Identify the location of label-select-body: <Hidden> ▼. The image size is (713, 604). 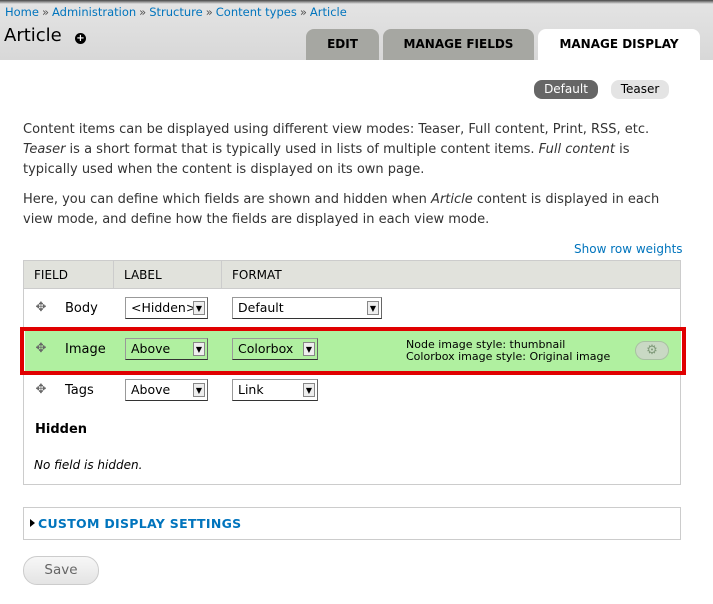
(166, 308).